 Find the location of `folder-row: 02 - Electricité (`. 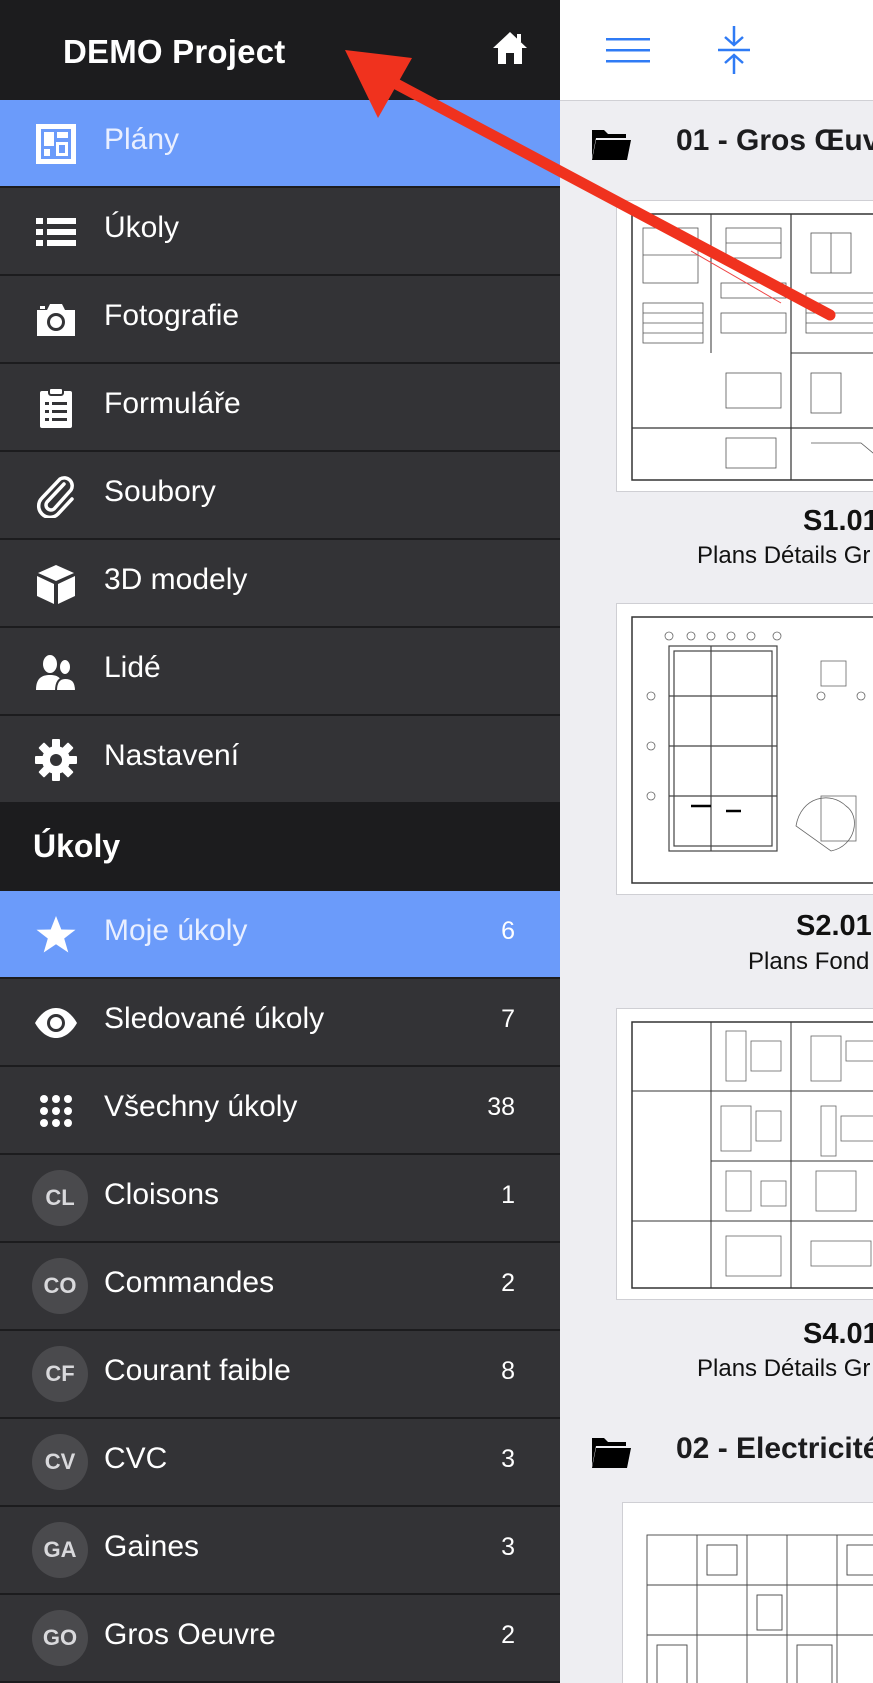

folder-row: 02 - Electricité ( is located at coordinates (731, 1453).